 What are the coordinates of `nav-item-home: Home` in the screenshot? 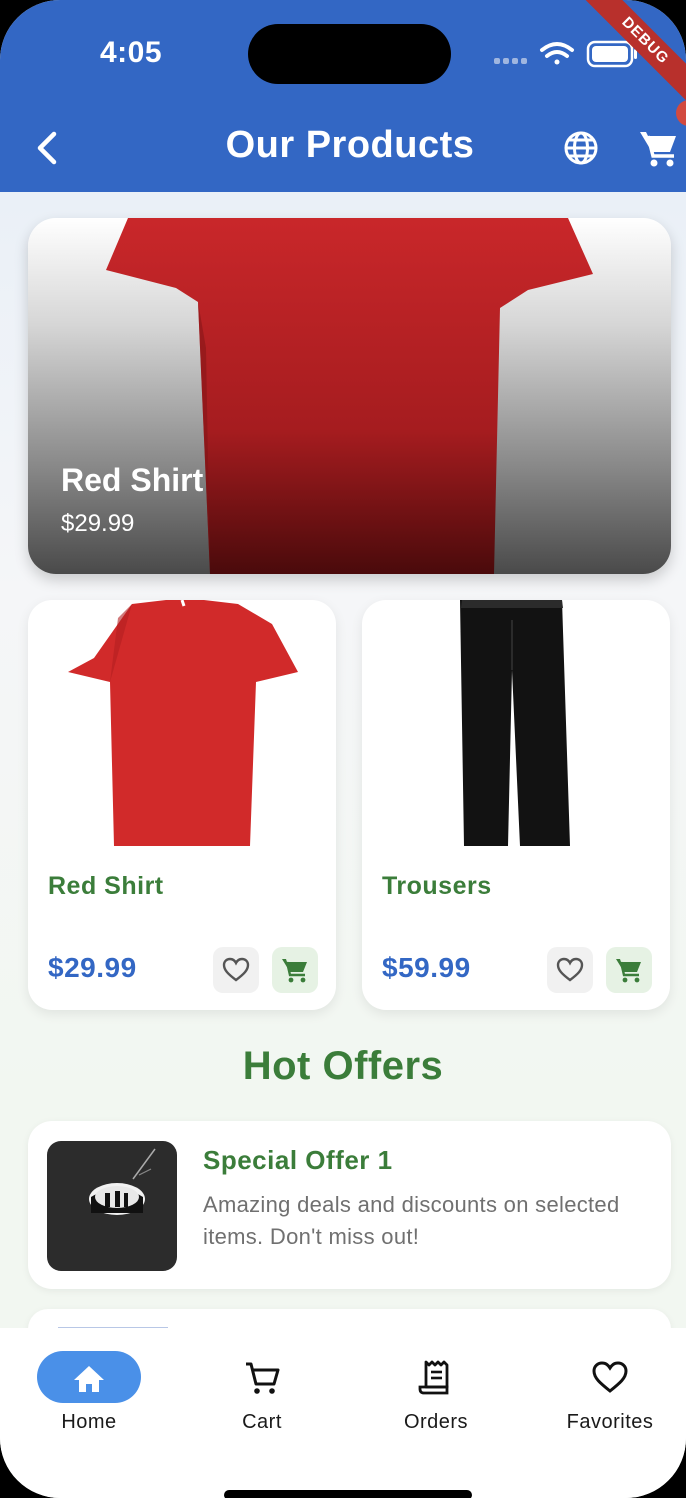 It's located at (86, 1388).